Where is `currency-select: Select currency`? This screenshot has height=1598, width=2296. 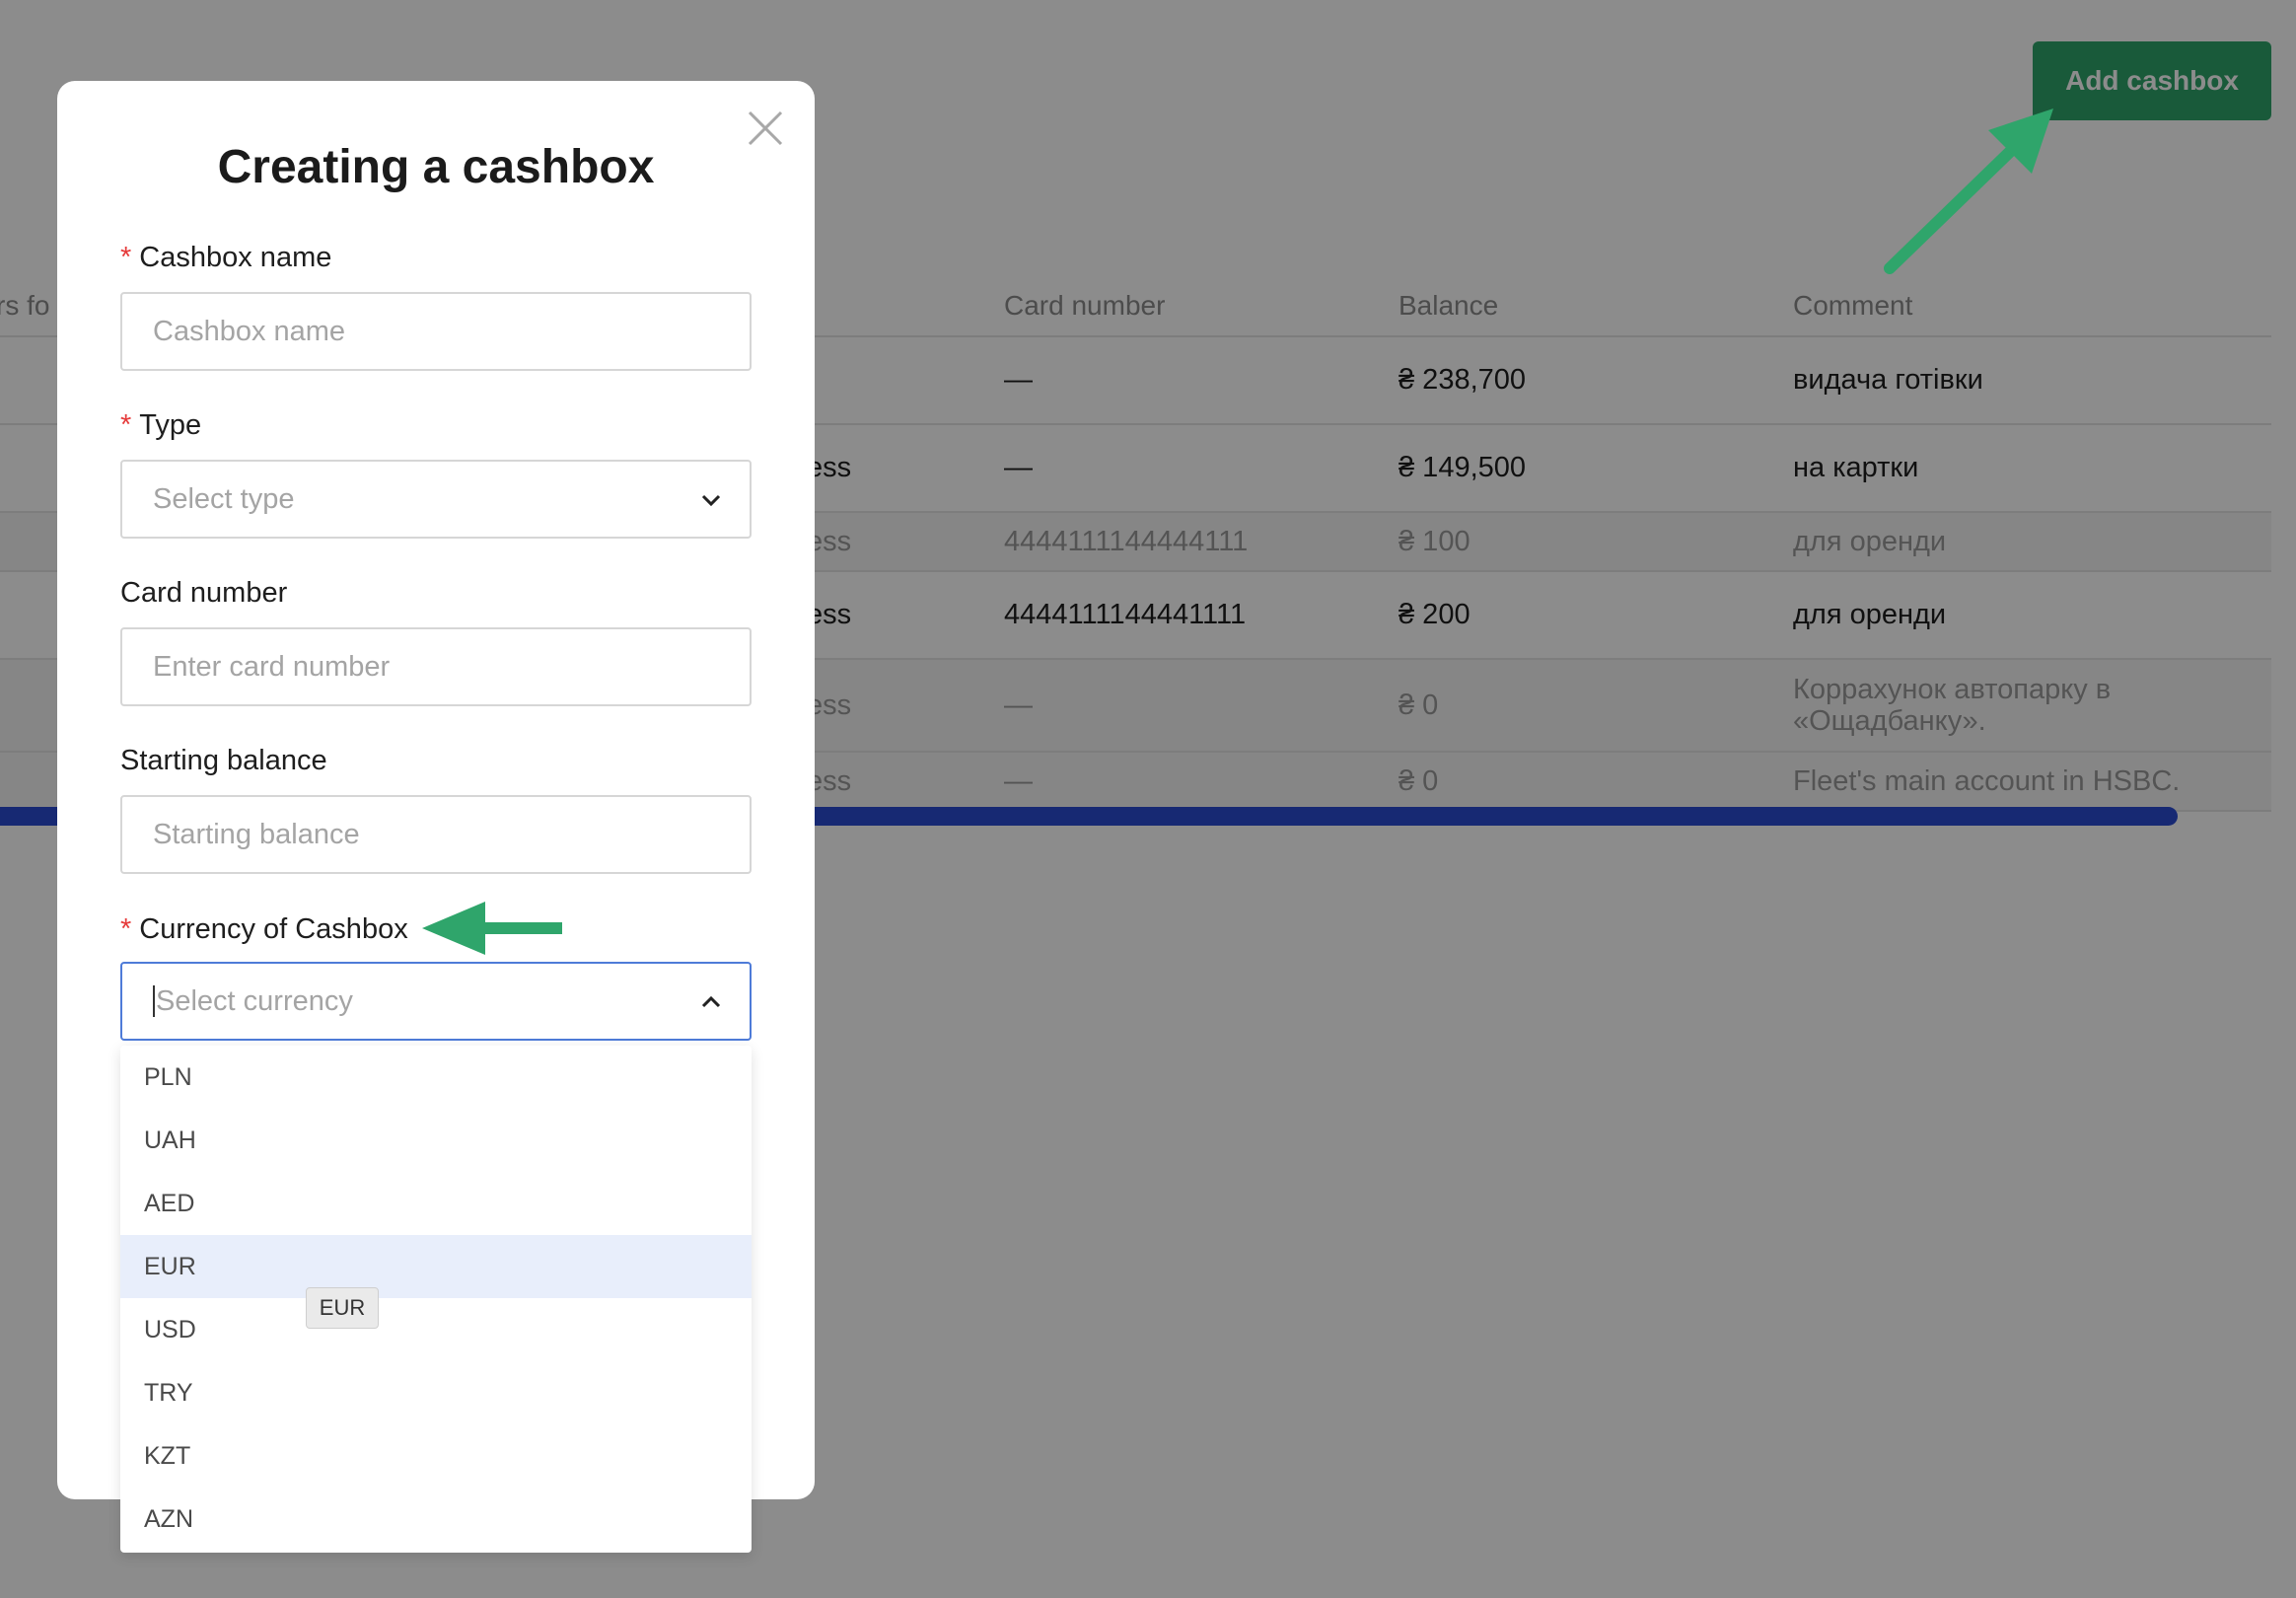 currency-select: Select currency is located at coordinates (436, 1002).